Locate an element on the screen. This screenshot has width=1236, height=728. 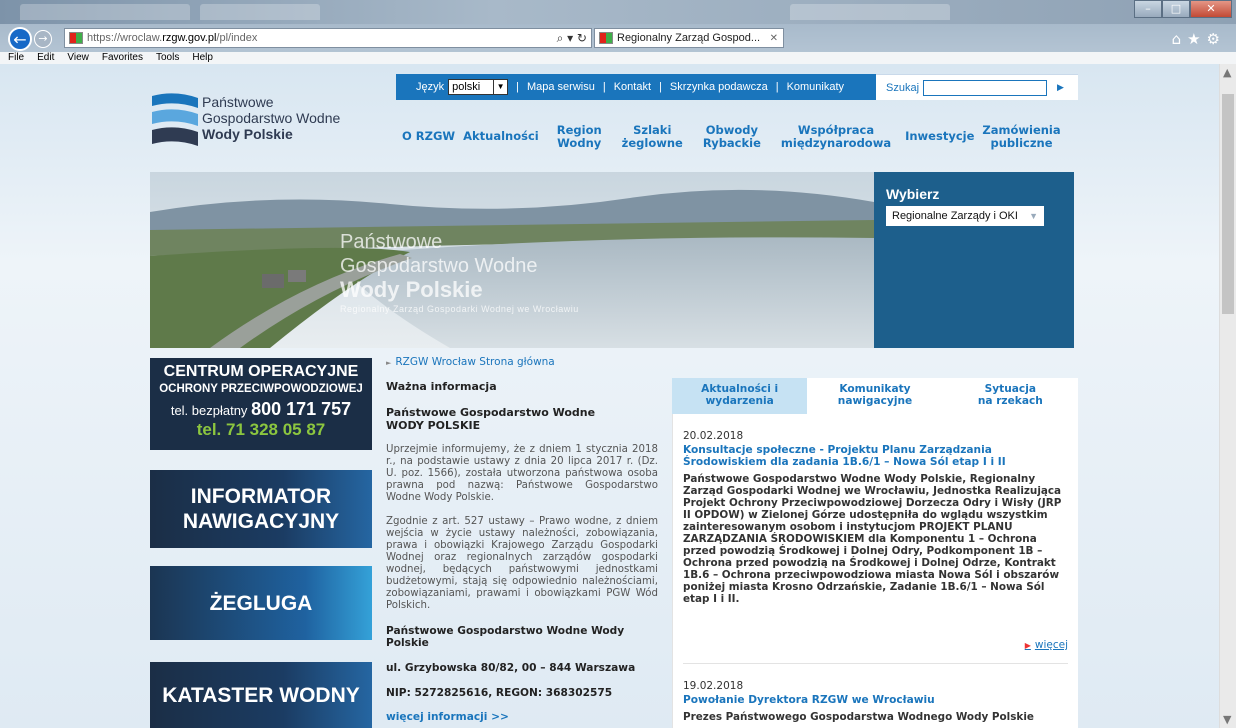
nav-zamowienia: Zamówienia publiczne is located at coordinates (1021, 137).